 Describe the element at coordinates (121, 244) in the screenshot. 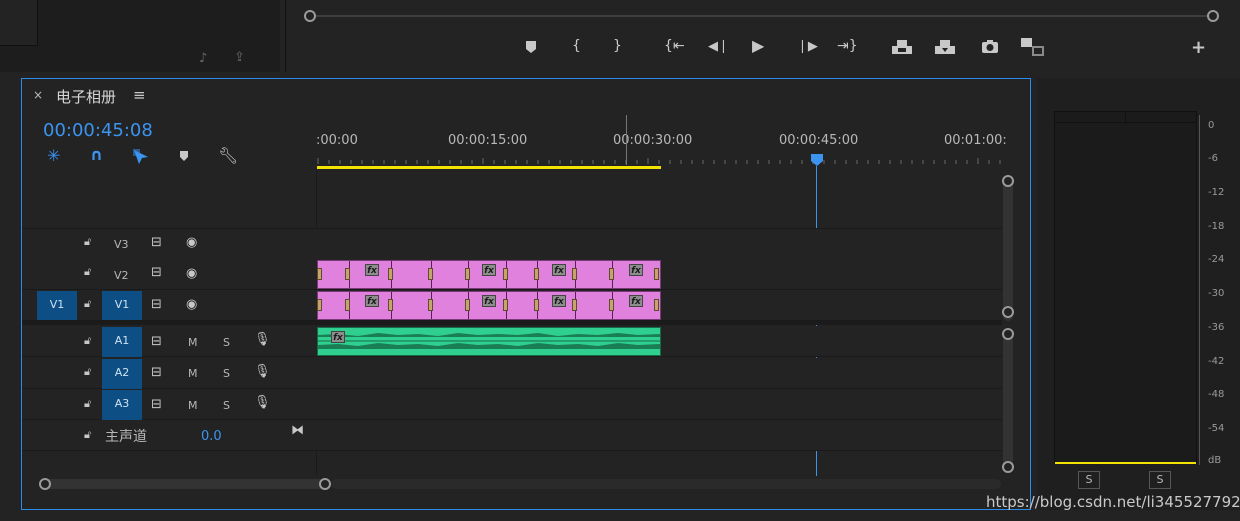

I see `track-name-v3: V3` at that location.